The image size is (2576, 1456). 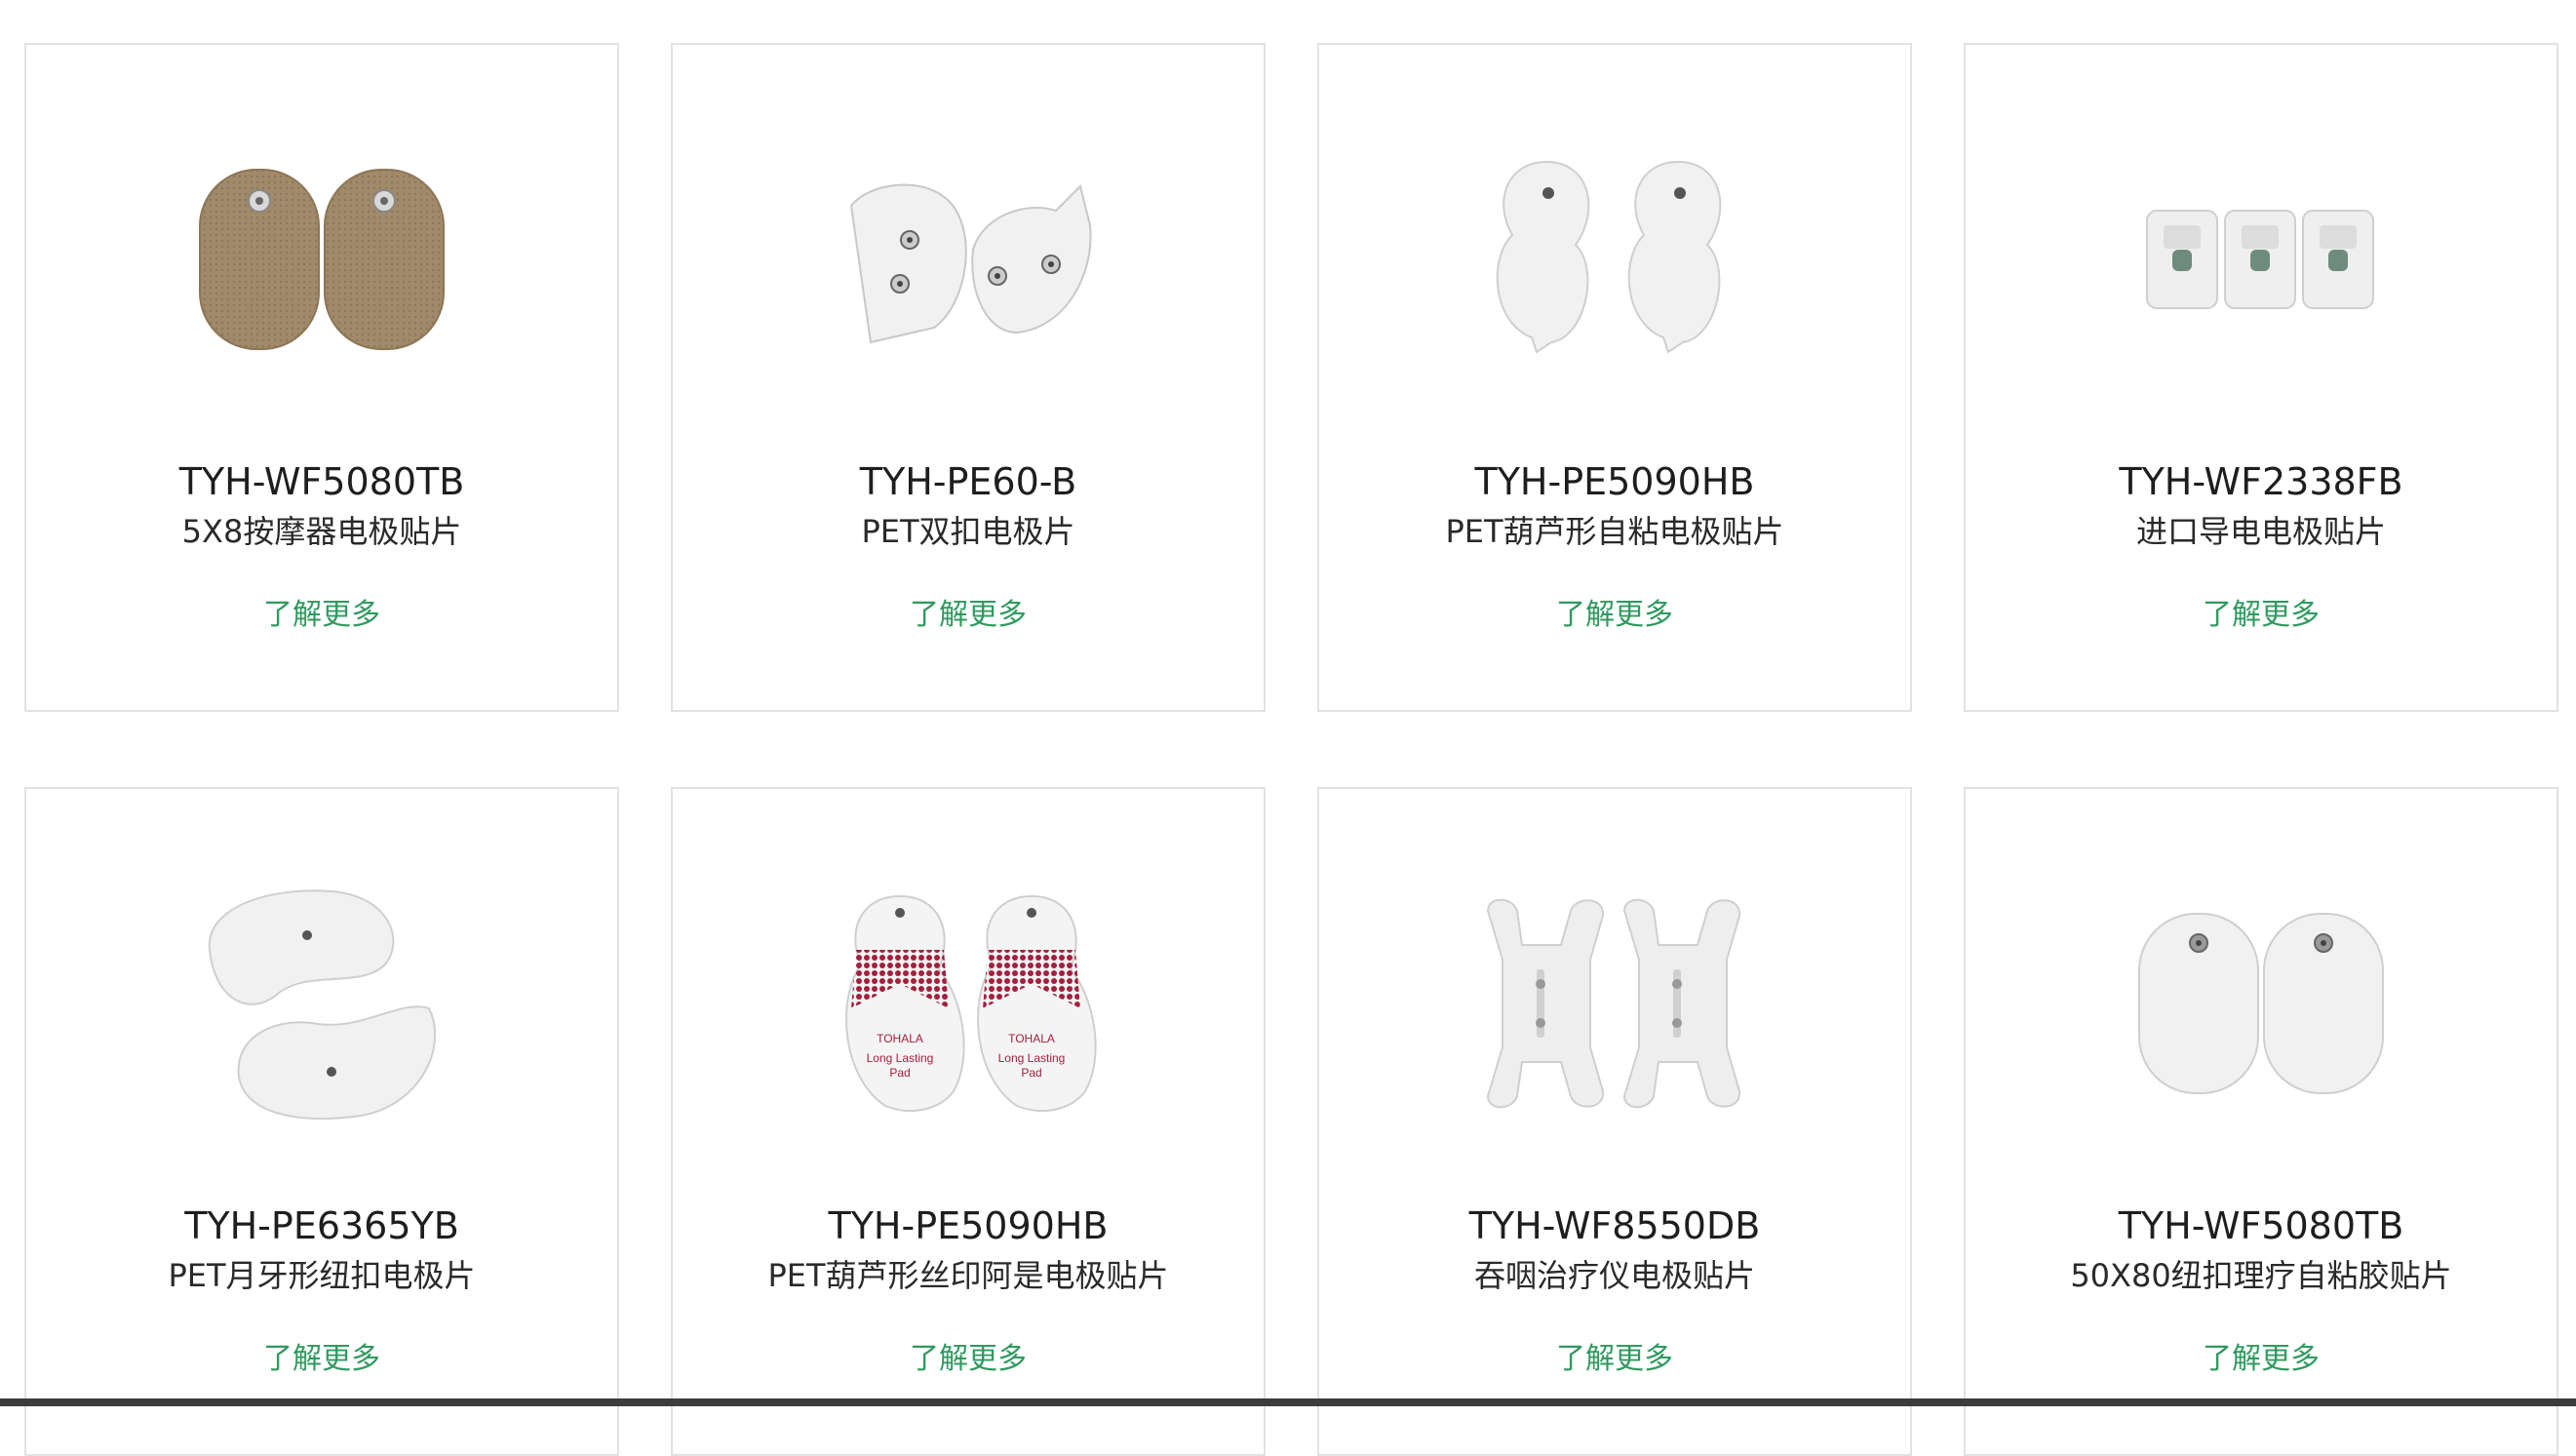 I want to click on product-card: TYH-WF5080TB 50X80纽扣理疗自粘胶贴片 了解更多, so click(x=2261, y=1121).